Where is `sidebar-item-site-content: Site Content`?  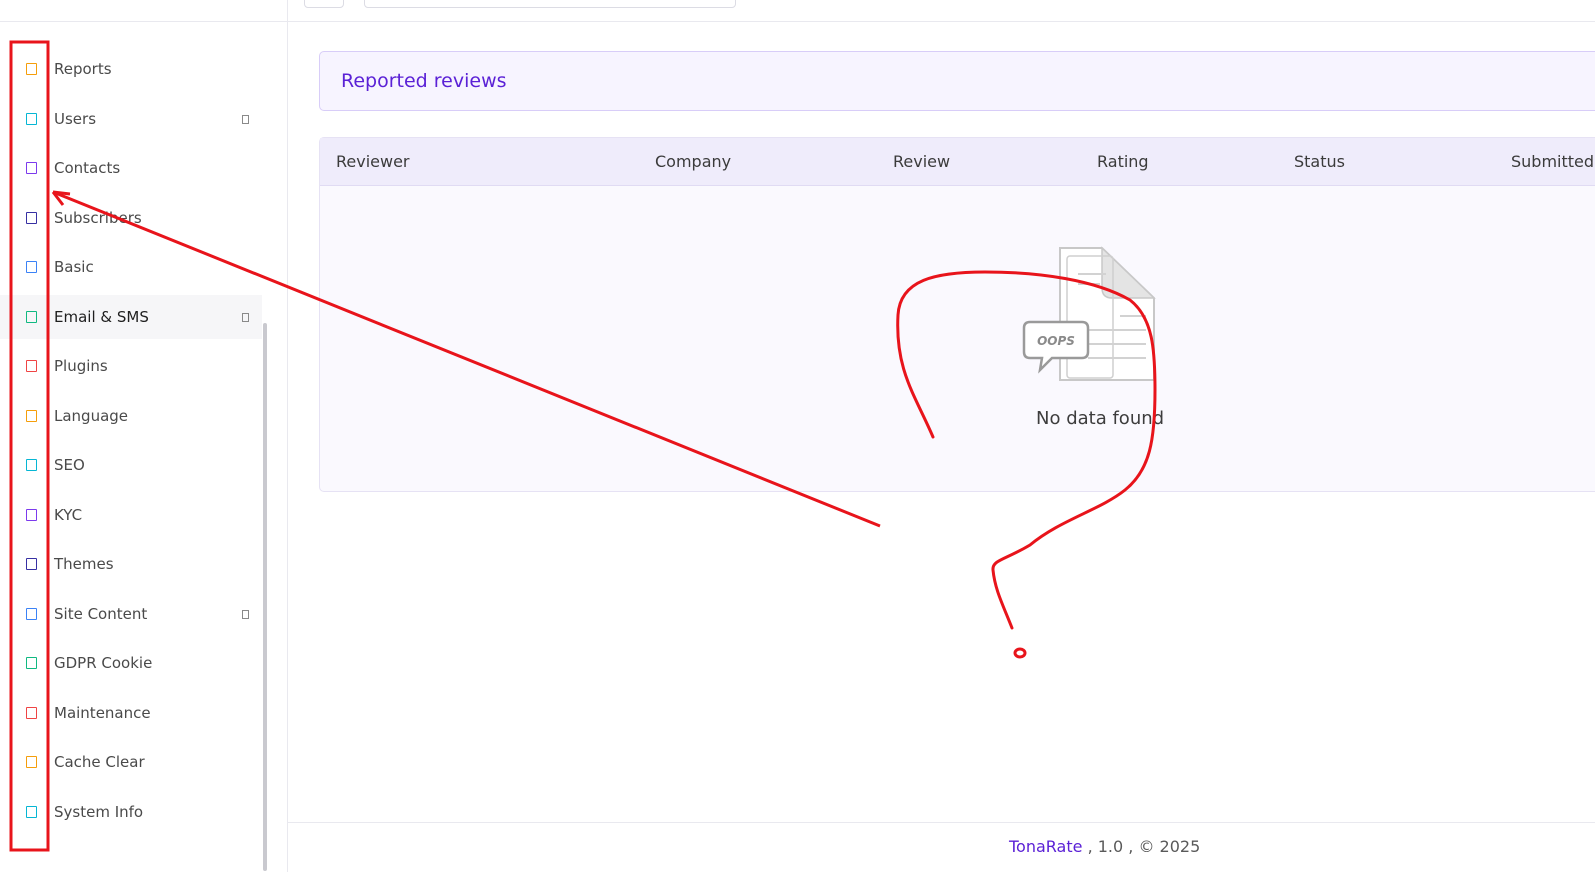 sidebar-item-site-content: Site Content is located at coordinates (131, 614).